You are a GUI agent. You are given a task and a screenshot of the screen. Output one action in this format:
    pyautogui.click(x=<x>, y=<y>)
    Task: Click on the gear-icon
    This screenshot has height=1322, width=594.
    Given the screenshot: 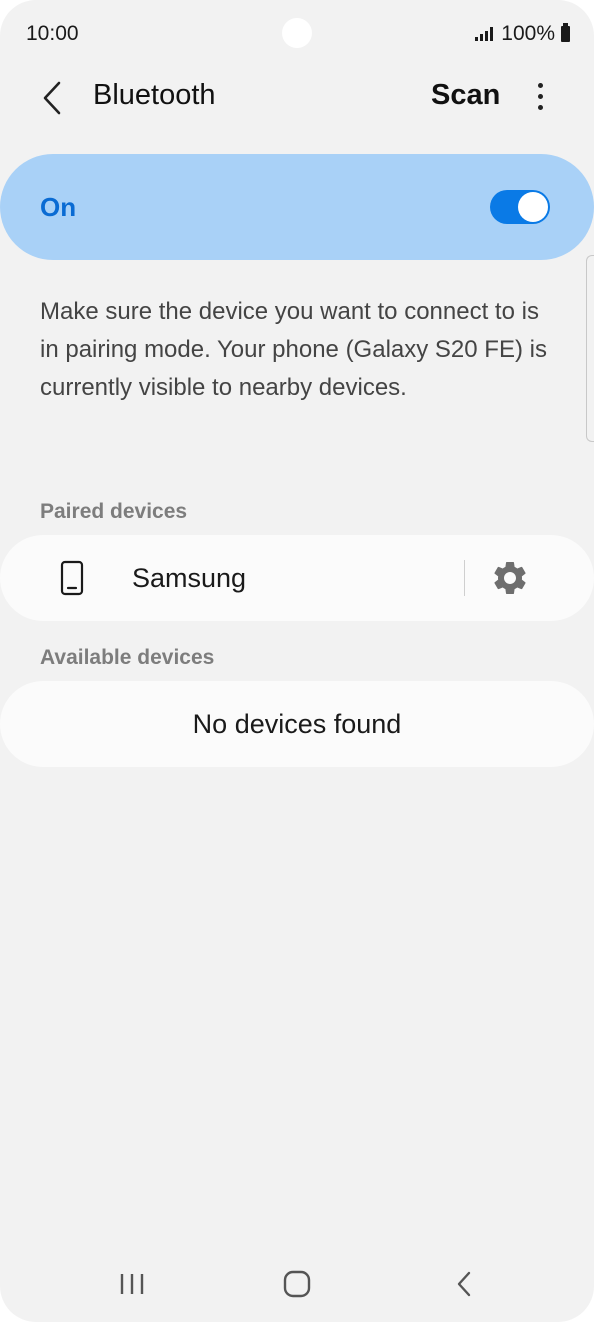 What is the action you would take?
    pyautogui.click(x=510, y=578)
    